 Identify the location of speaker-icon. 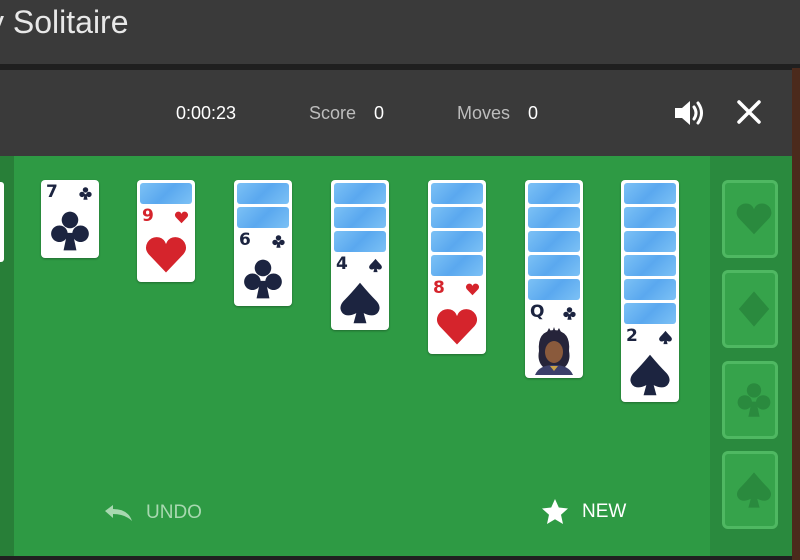
(689, 113).